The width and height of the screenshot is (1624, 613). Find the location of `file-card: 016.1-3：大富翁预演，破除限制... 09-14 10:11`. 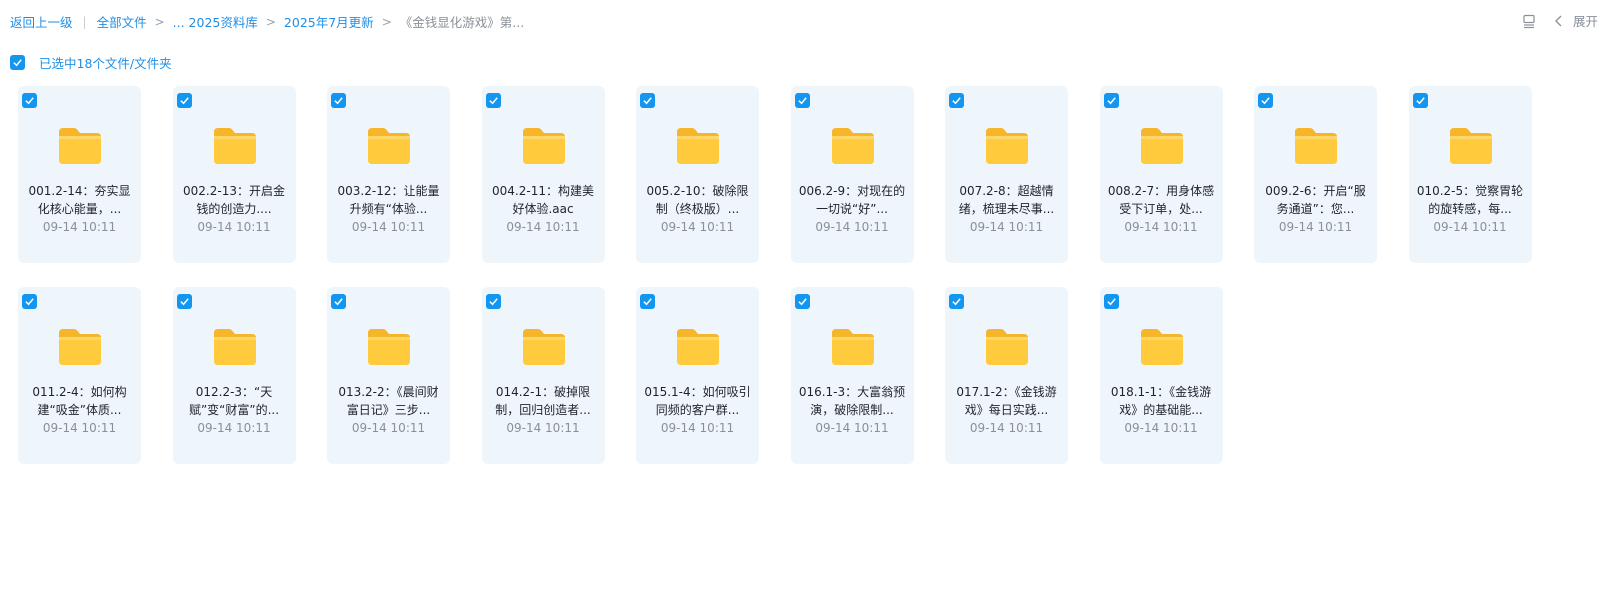

file-card: 016.1-3：大富翁预演，破除限制... 09-14 10:11 is located at coordinates (852, 375).